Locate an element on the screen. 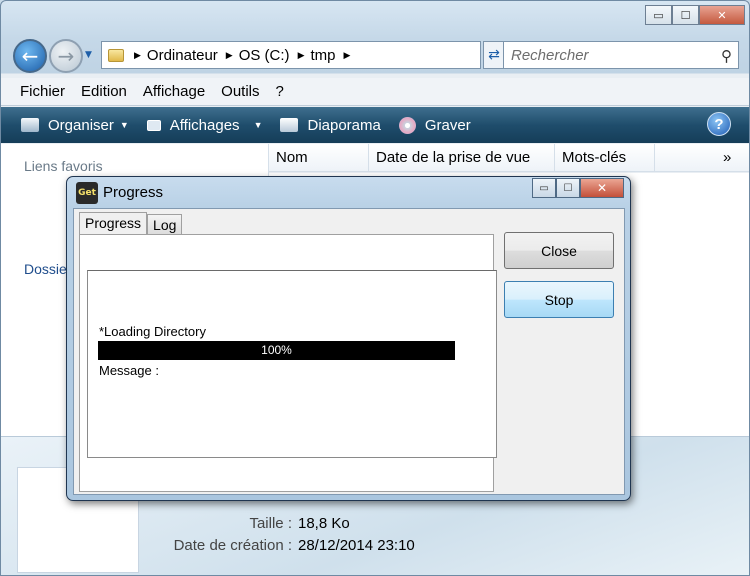 The width and height of the screenshot is (750, 576). detail-size-row: Taille : 18,8 Ko is located at coordinates (291, 523).